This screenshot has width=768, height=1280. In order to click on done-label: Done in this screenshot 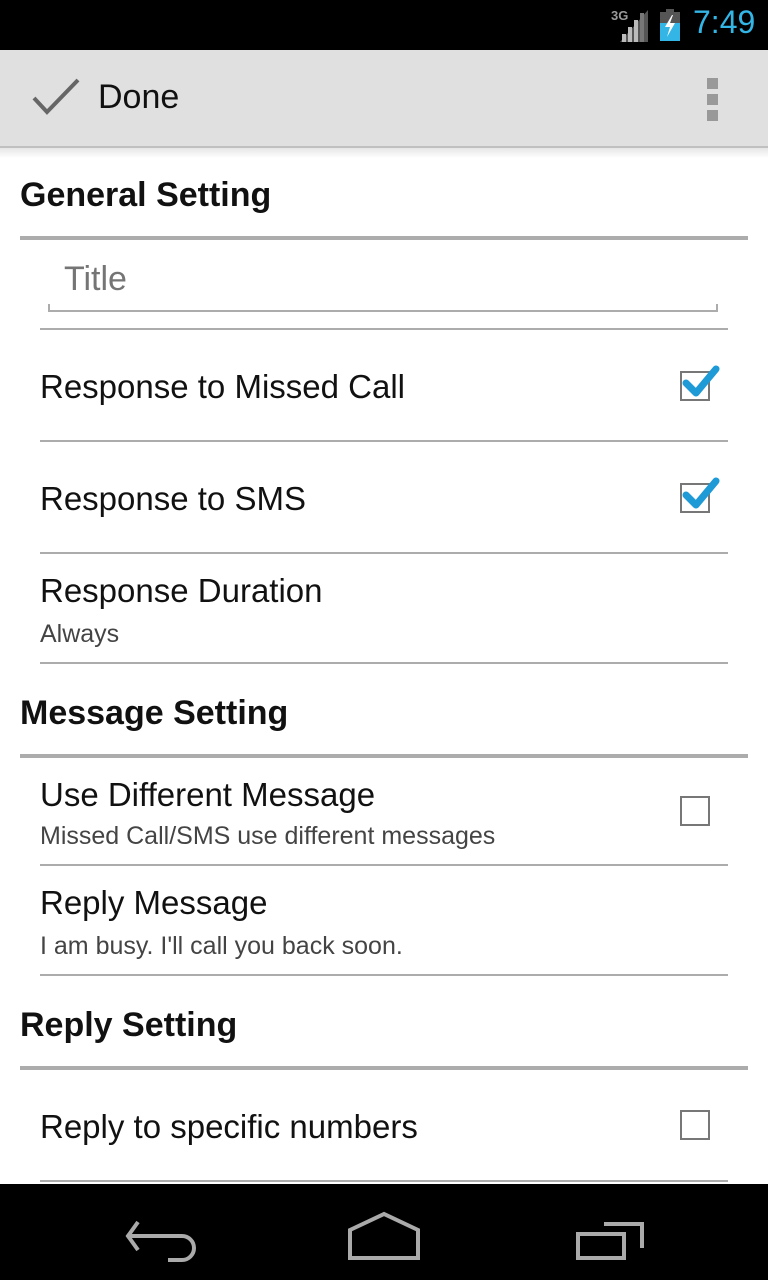, I will do `click(139, 97)`.